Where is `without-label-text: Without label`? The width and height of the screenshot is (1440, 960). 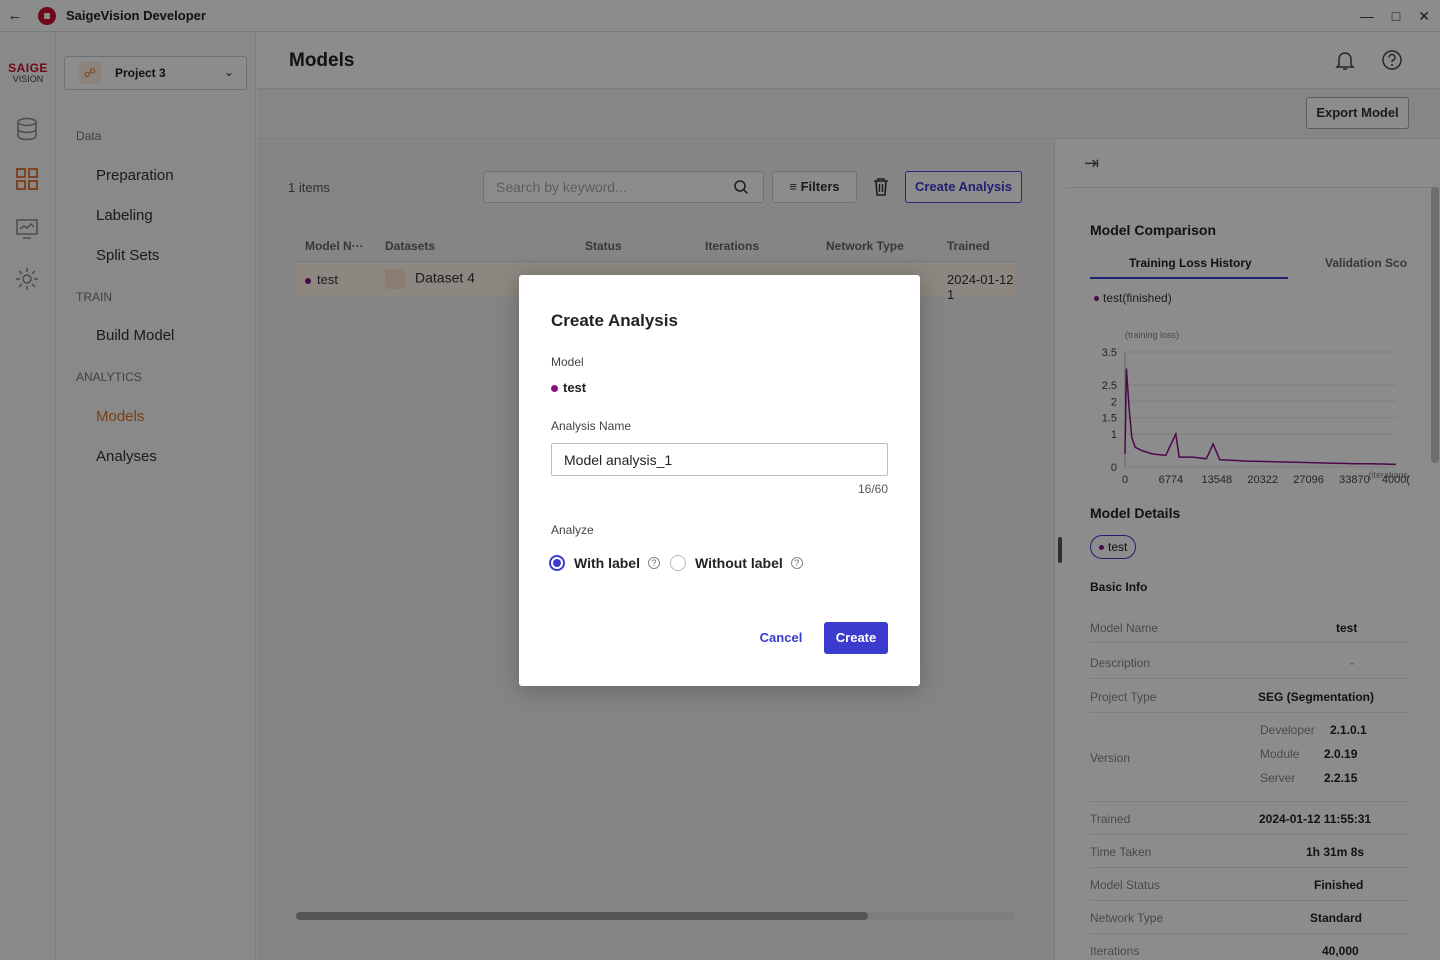 without-label-text: Without label is located at coordinates (739, 563).